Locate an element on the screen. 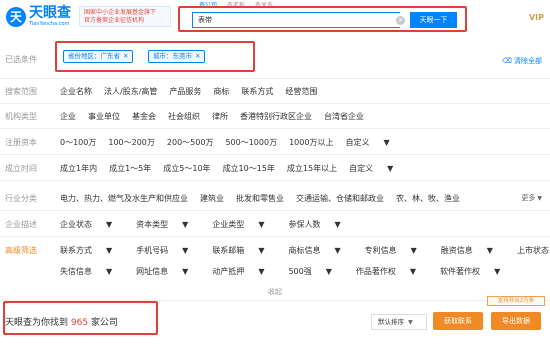  row-label-org-type: 机构类型 is located at coordinates (21, 116).